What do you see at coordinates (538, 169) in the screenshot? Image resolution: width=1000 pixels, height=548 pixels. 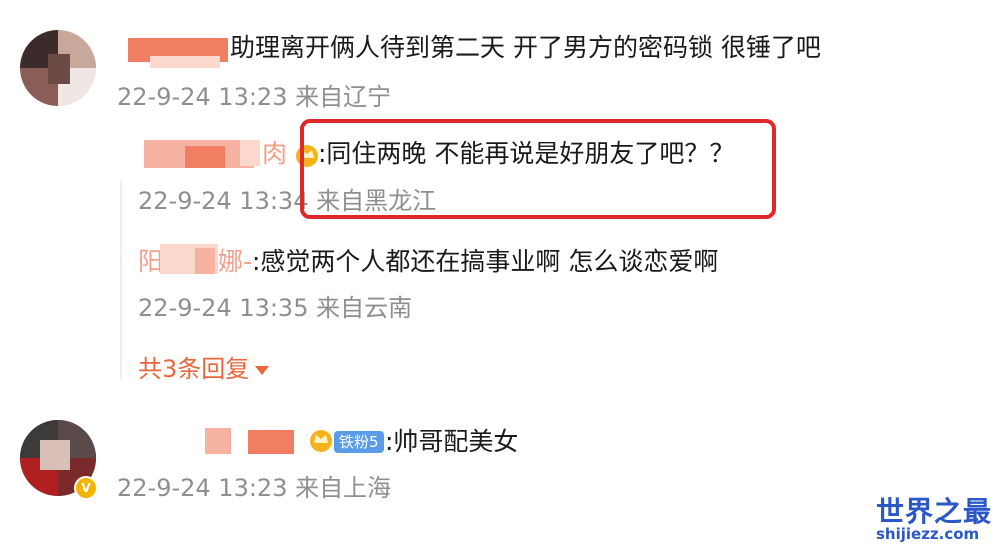 I see `highlight-box` at bounding box center [538, 169].